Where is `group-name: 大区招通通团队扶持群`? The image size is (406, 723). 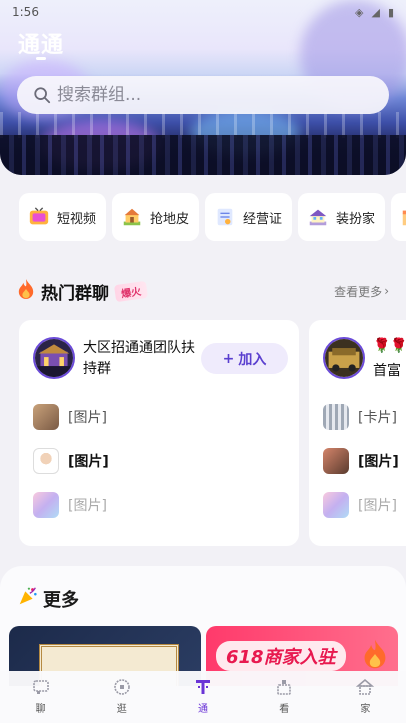
group-name: 大区招通通团队扶持群 is located at coordinates (139, 358).